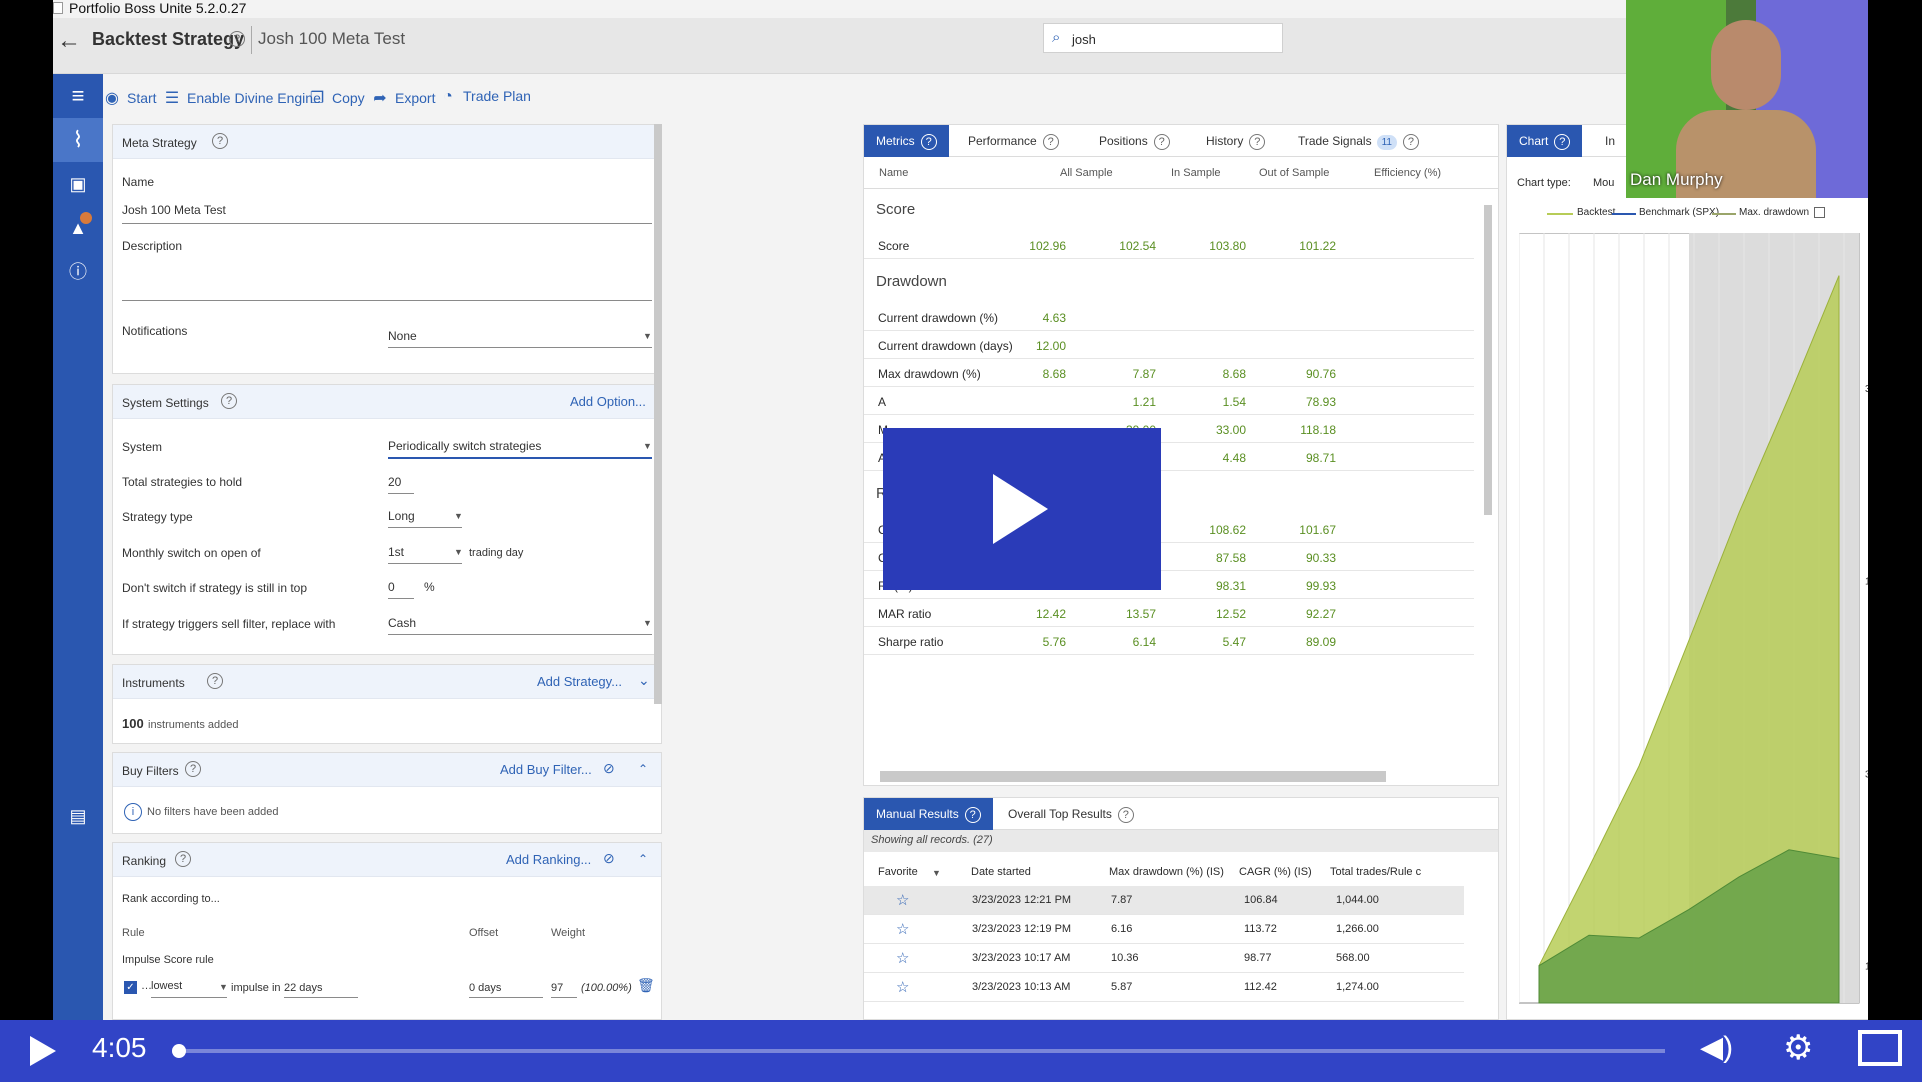 Image resolution: width=1922 pixels, height=1082 pixels. What do you see at coordinates (557, 988) in the screenshot?
I see `weight-input: 97` at bounding box center [557, 988].